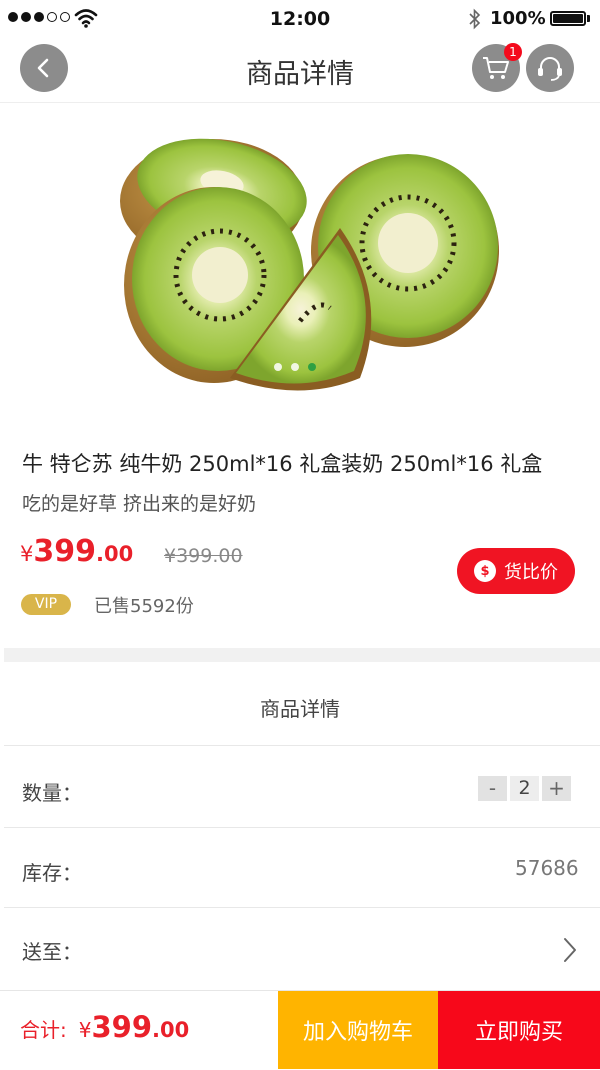 The image size is (600, 1070). What do you see at coordinates (531, 572) in the screenshot?
I see `compare-price-label: 货比价` at bounding box center [531, 572].